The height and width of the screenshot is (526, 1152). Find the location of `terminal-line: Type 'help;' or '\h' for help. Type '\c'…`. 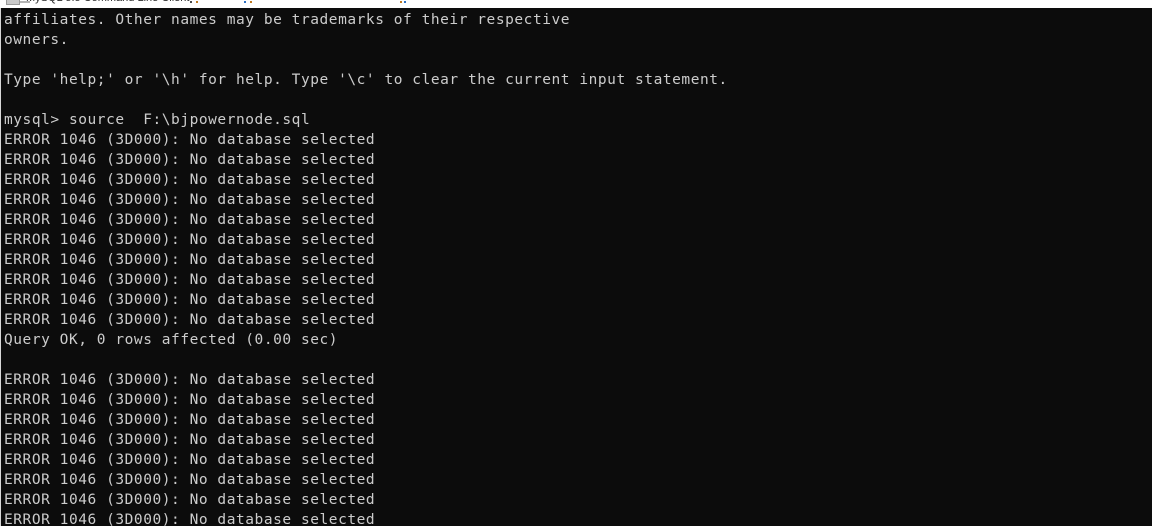

terminal-line: Type 'help;' or '\h' for help. Type '\c'… is located at coordinates (366, 80).